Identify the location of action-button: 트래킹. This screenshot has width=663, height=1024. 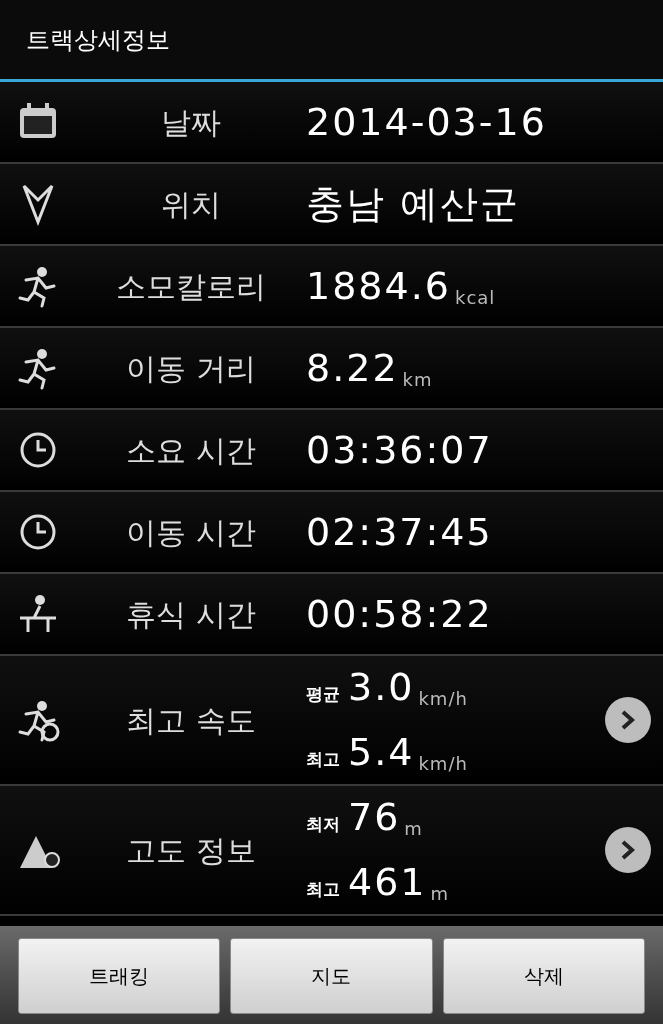
(119, 976).